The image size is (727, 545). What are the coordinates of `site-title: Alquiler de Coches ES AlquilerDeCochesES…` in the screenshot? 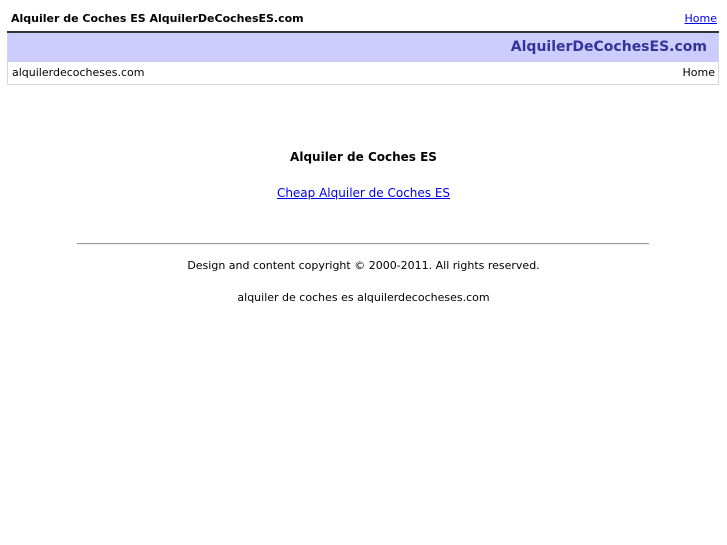 It's located at (157, 18).